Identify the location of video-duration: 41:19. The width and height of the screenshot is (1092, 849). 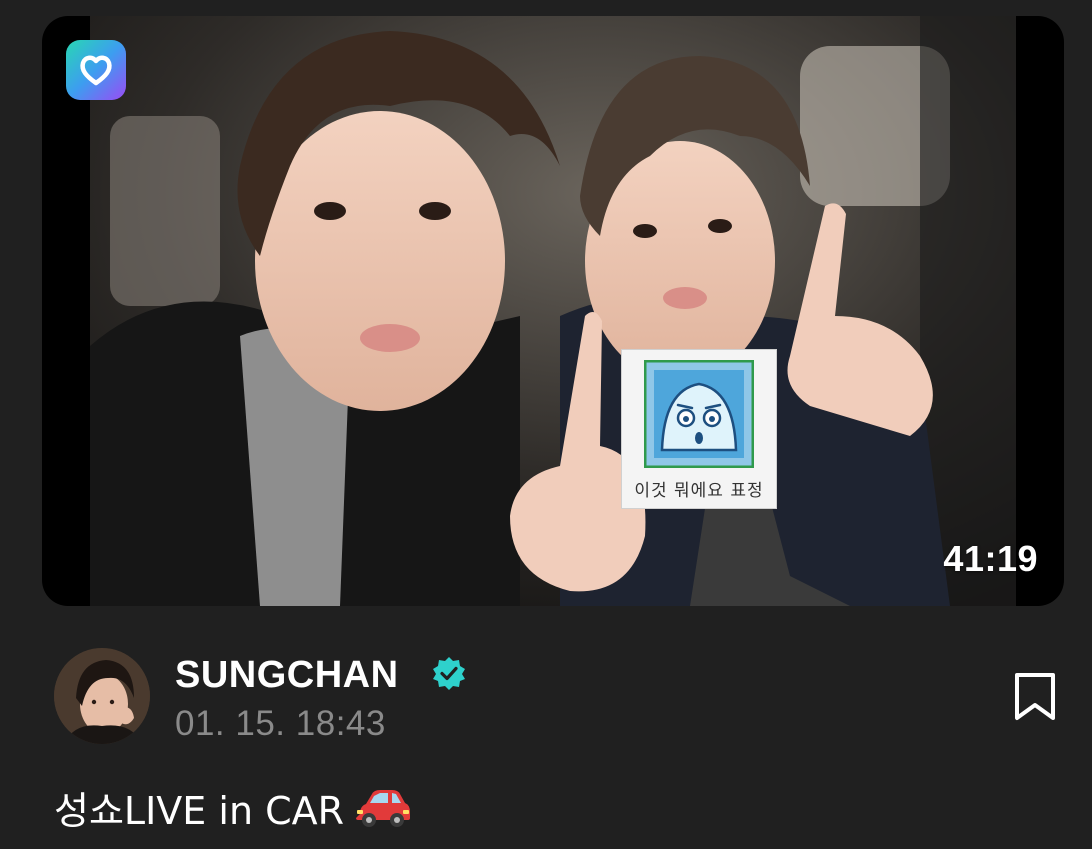
(990, 558).